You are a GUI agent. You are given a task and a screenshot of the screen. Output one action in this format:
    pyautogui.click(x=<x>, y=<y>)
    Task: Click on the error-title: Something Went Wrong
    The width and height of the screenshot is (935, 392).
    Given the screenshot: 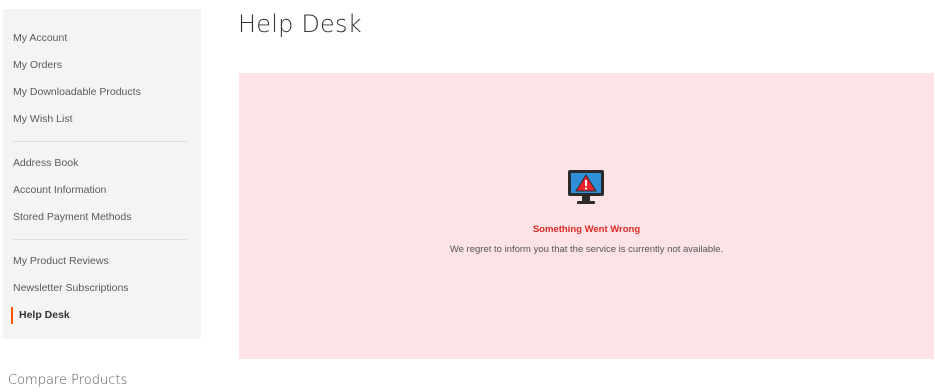 What is the action you would take?
    pyautogui.click(x=586, y=229)
    